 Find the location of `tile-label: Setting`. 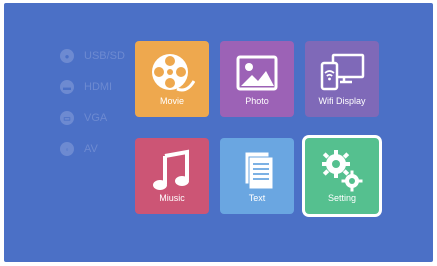

tile-label: Setting is located at coordinates (342, 198).